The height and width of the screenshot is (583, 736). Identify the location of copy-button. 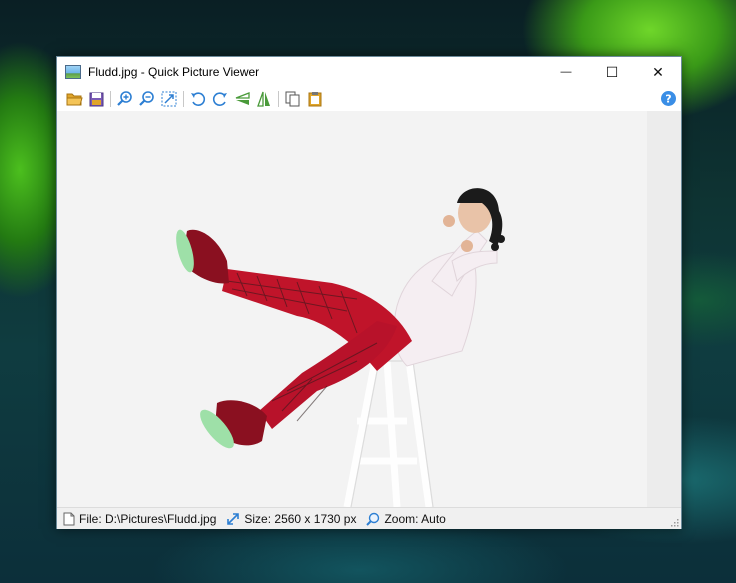
(293, 99).